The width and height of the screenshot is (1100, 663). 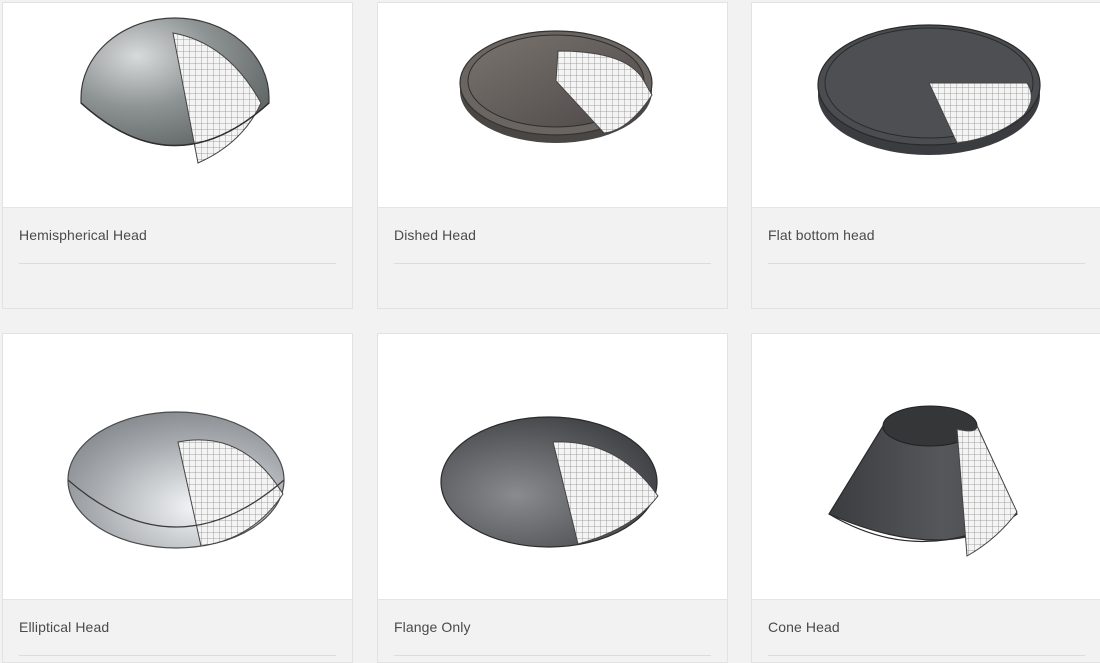 What do you see at coordinates (432, 627) in the screenshot?
I see `card-title: Flange Only` at bounding box center [432, 627].